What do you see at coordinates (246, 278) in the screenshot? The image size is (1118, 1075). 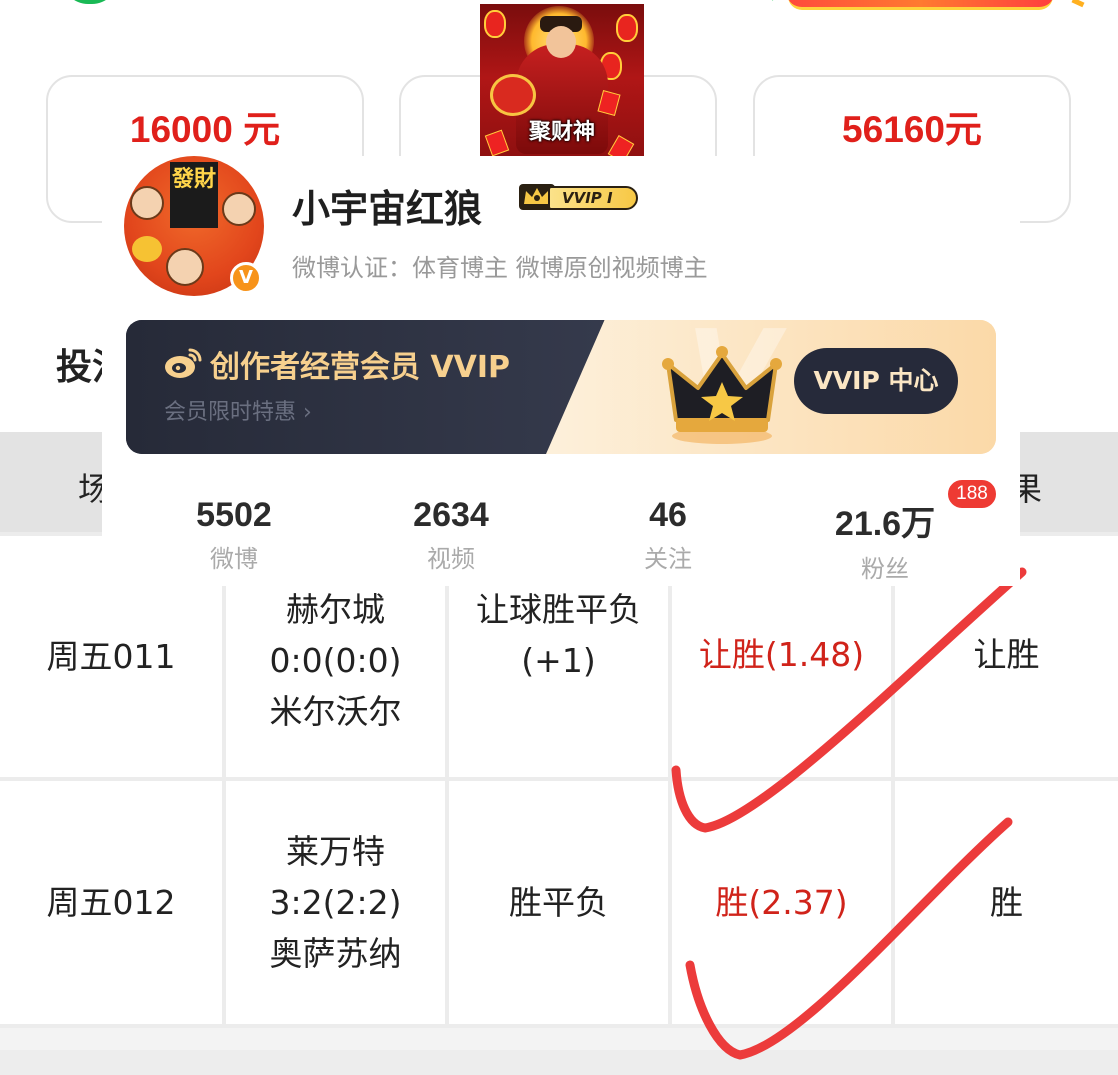 I see `verified-icon: V` at bounding box center [246, 278].